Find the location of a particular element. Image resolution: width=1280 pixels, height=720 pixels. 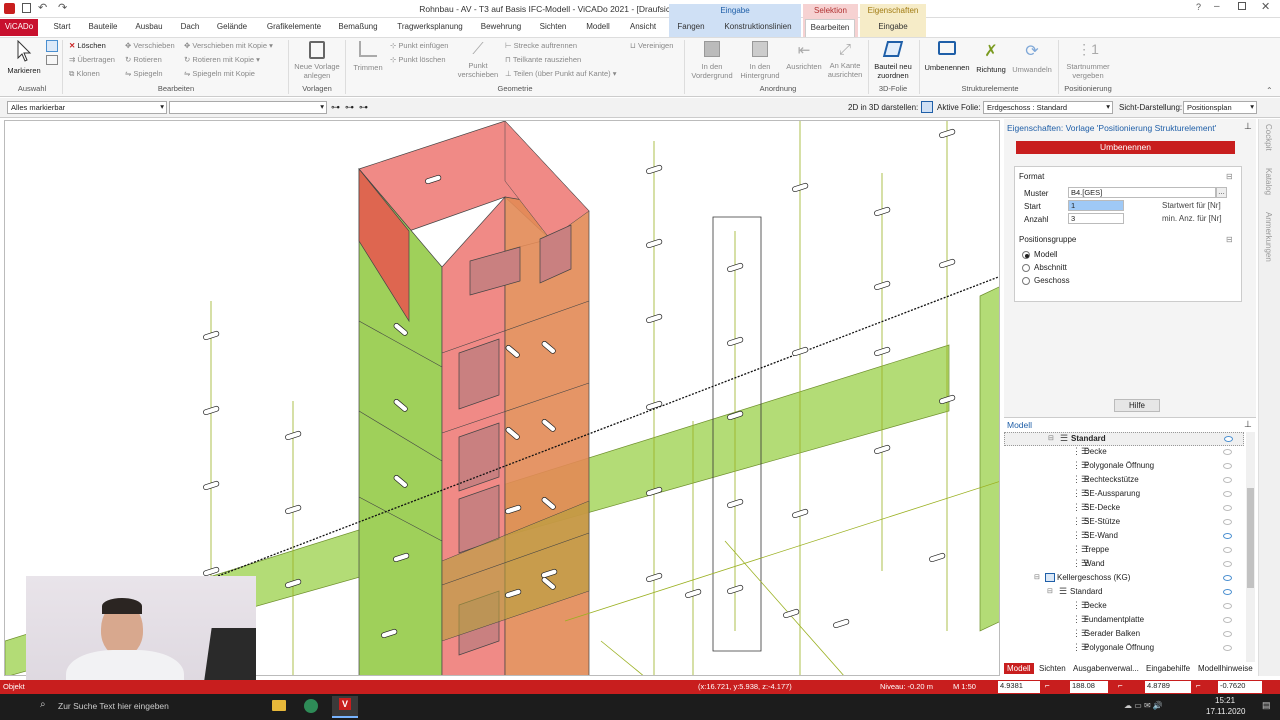

spiegeln-kopie-button: ⇋ Spiegeln mit Kopie is located at coordinates (219, 73).